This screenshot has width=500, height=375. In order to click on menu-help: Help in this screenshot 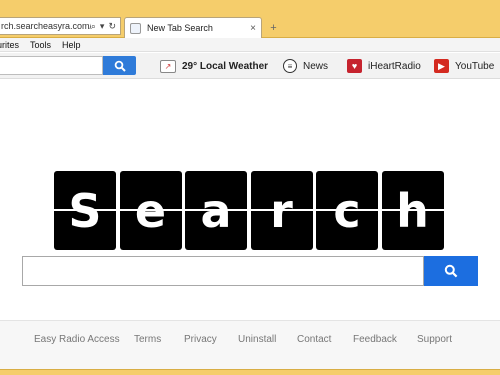, I will do `click(71, 45)`.